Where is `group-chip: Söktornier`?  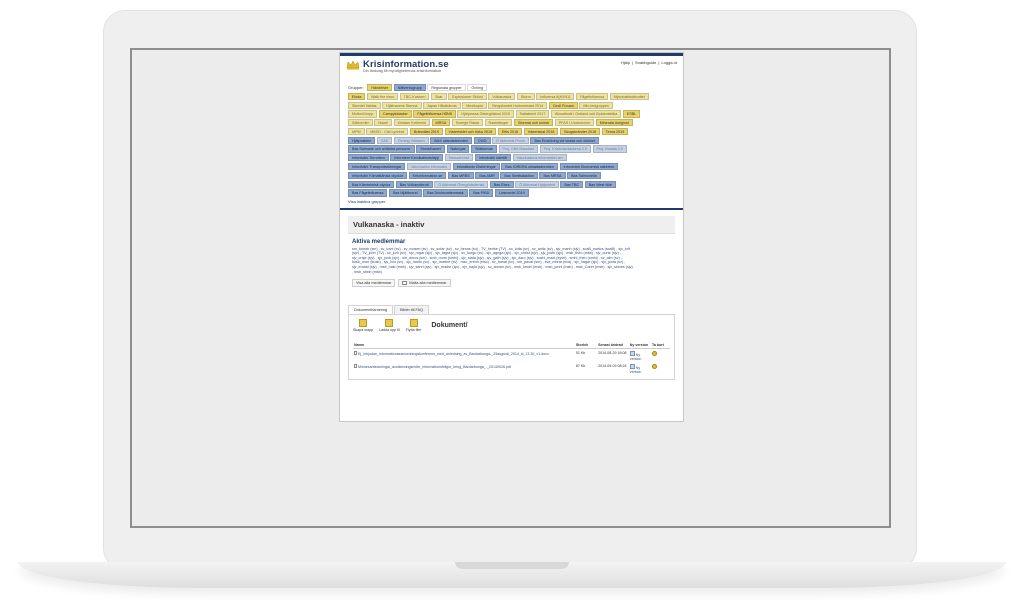 group-chip: Söktornier is located at coordinates (360, 123).